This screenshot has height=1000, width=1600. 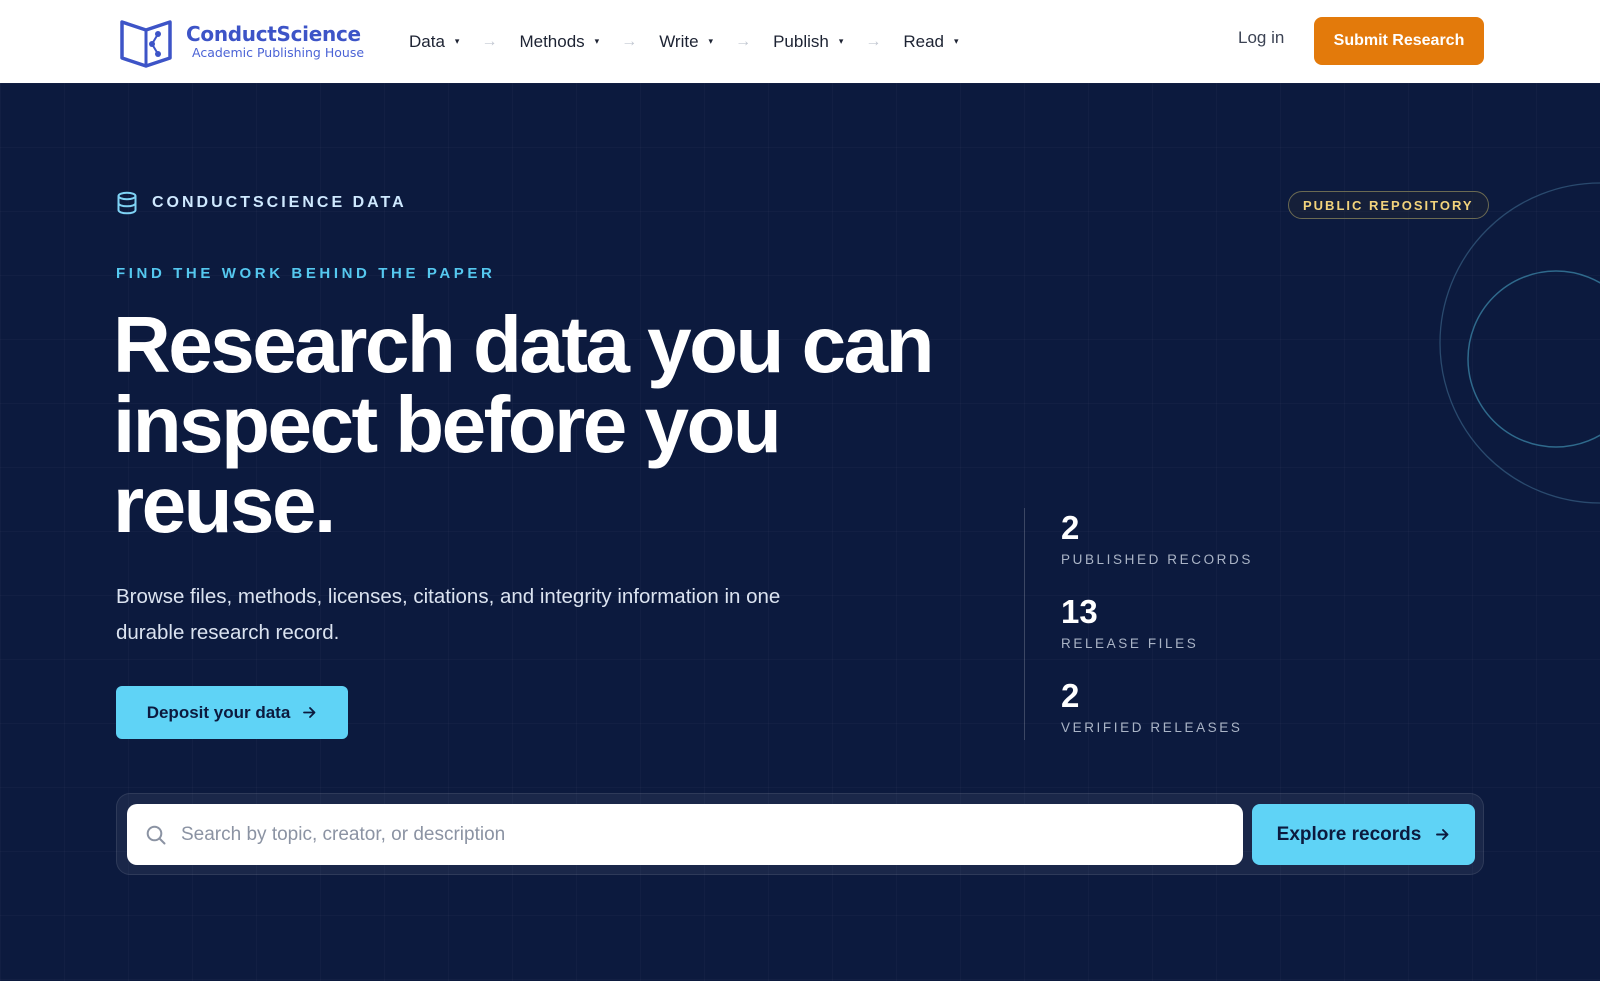 I want to click on eyebrow-label: CONDUCTSCIENCE DATA, so click(x=279, y=202).